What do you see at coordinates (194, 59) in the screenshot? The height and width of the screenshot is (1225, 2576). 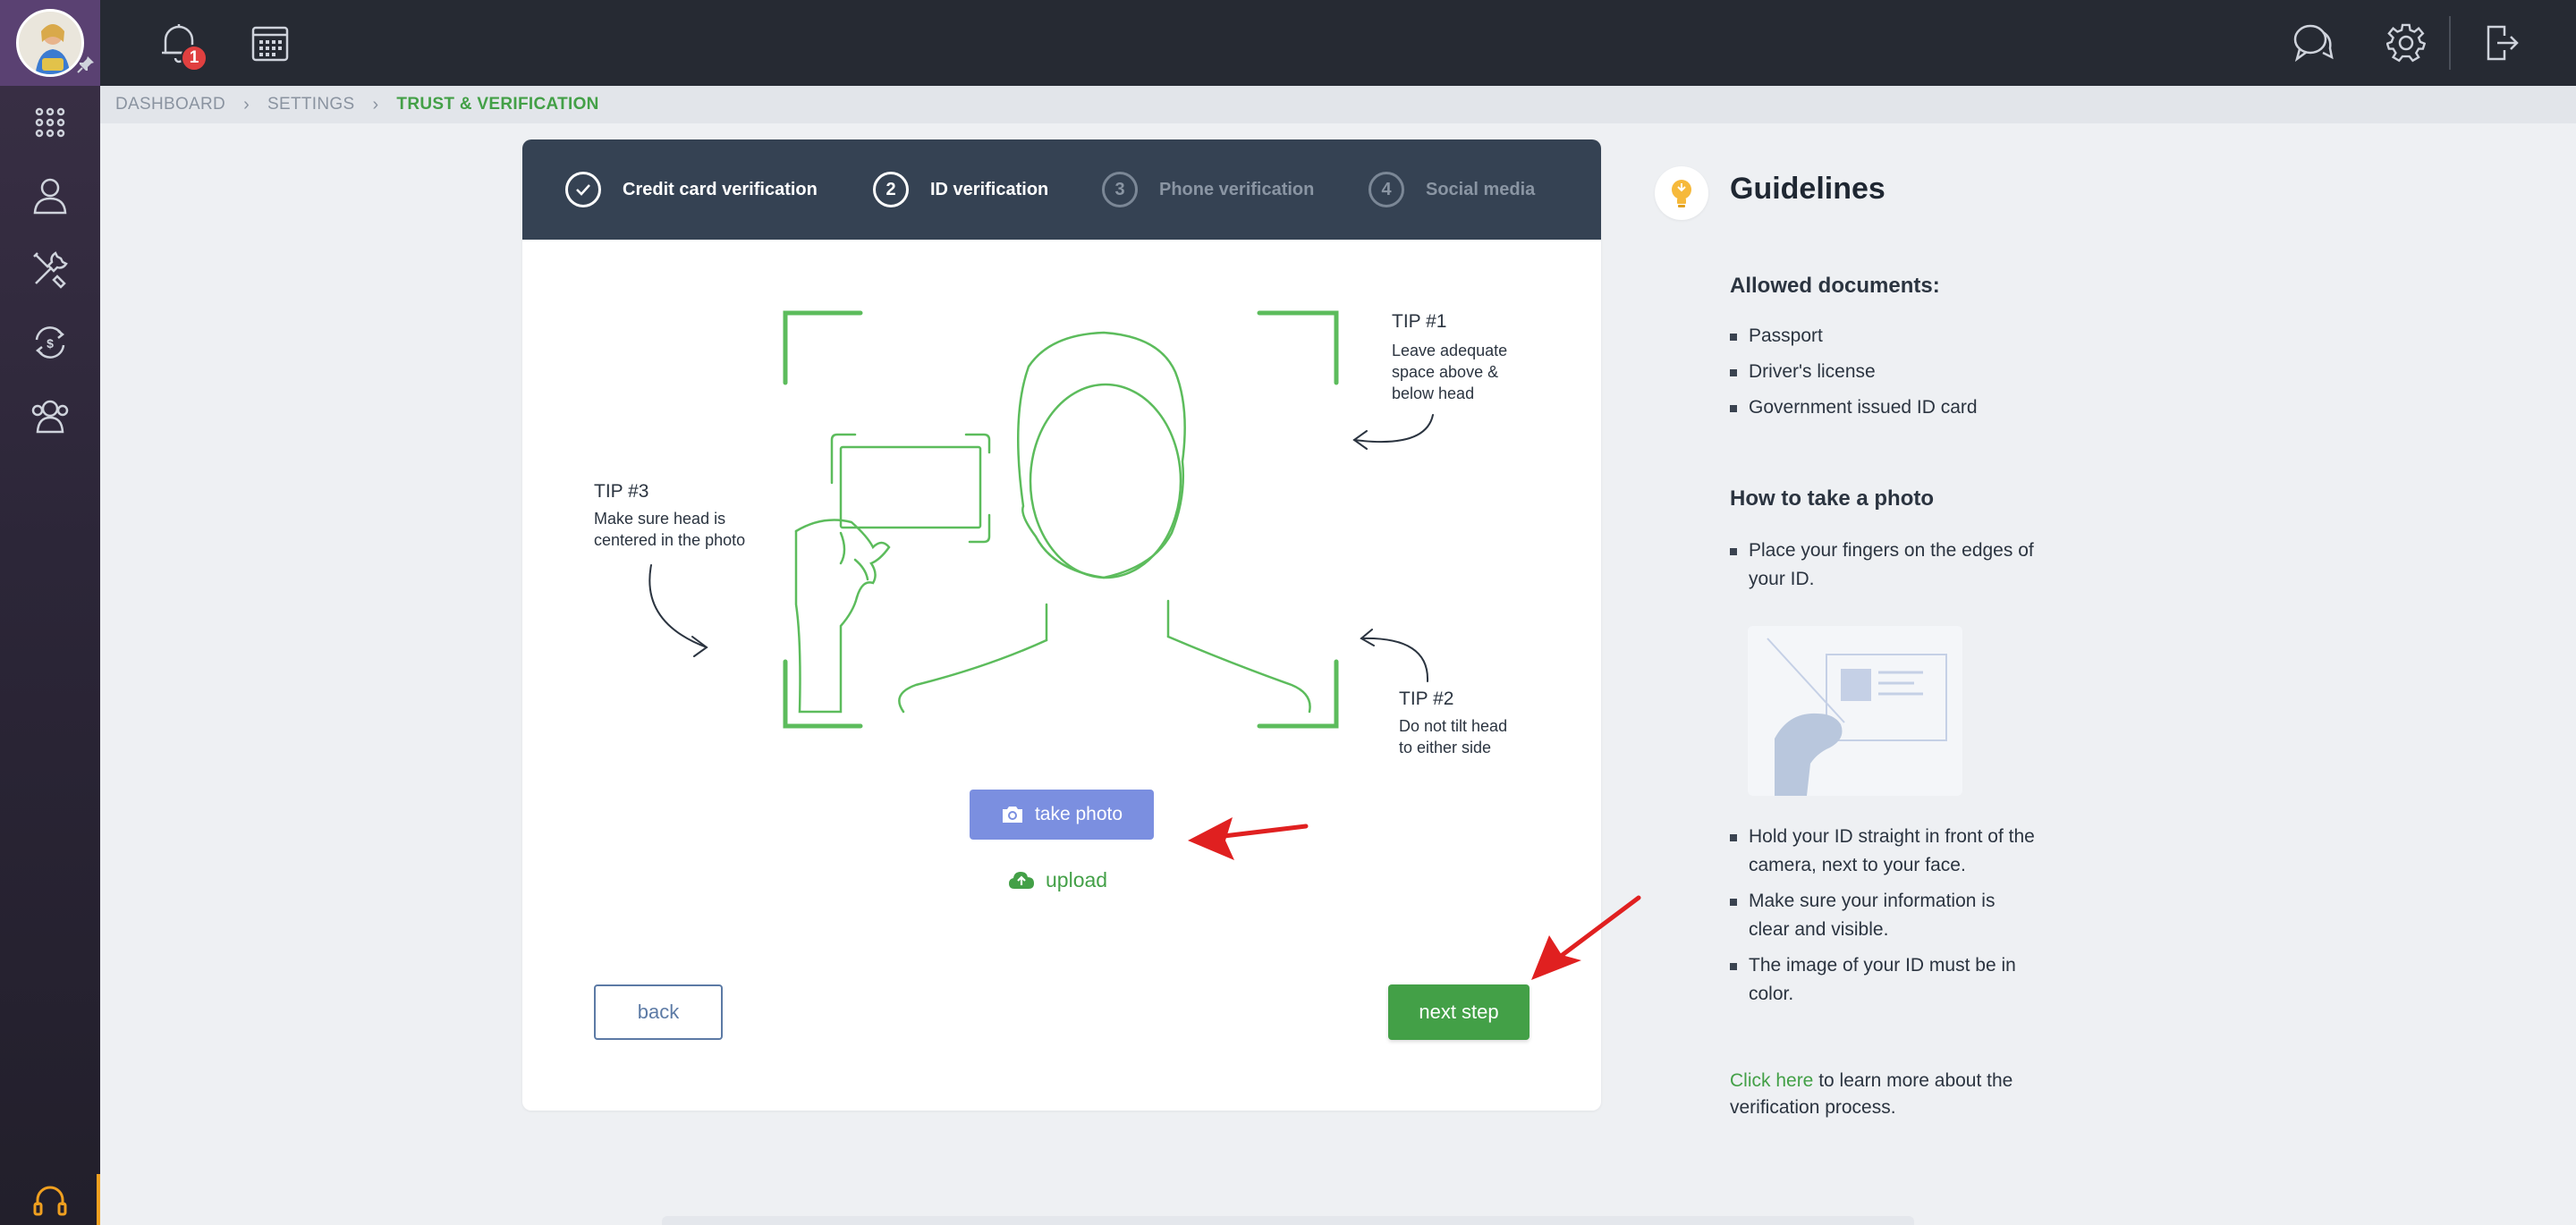 I see `notification-badge: 1` at bounding box center [194, 59].